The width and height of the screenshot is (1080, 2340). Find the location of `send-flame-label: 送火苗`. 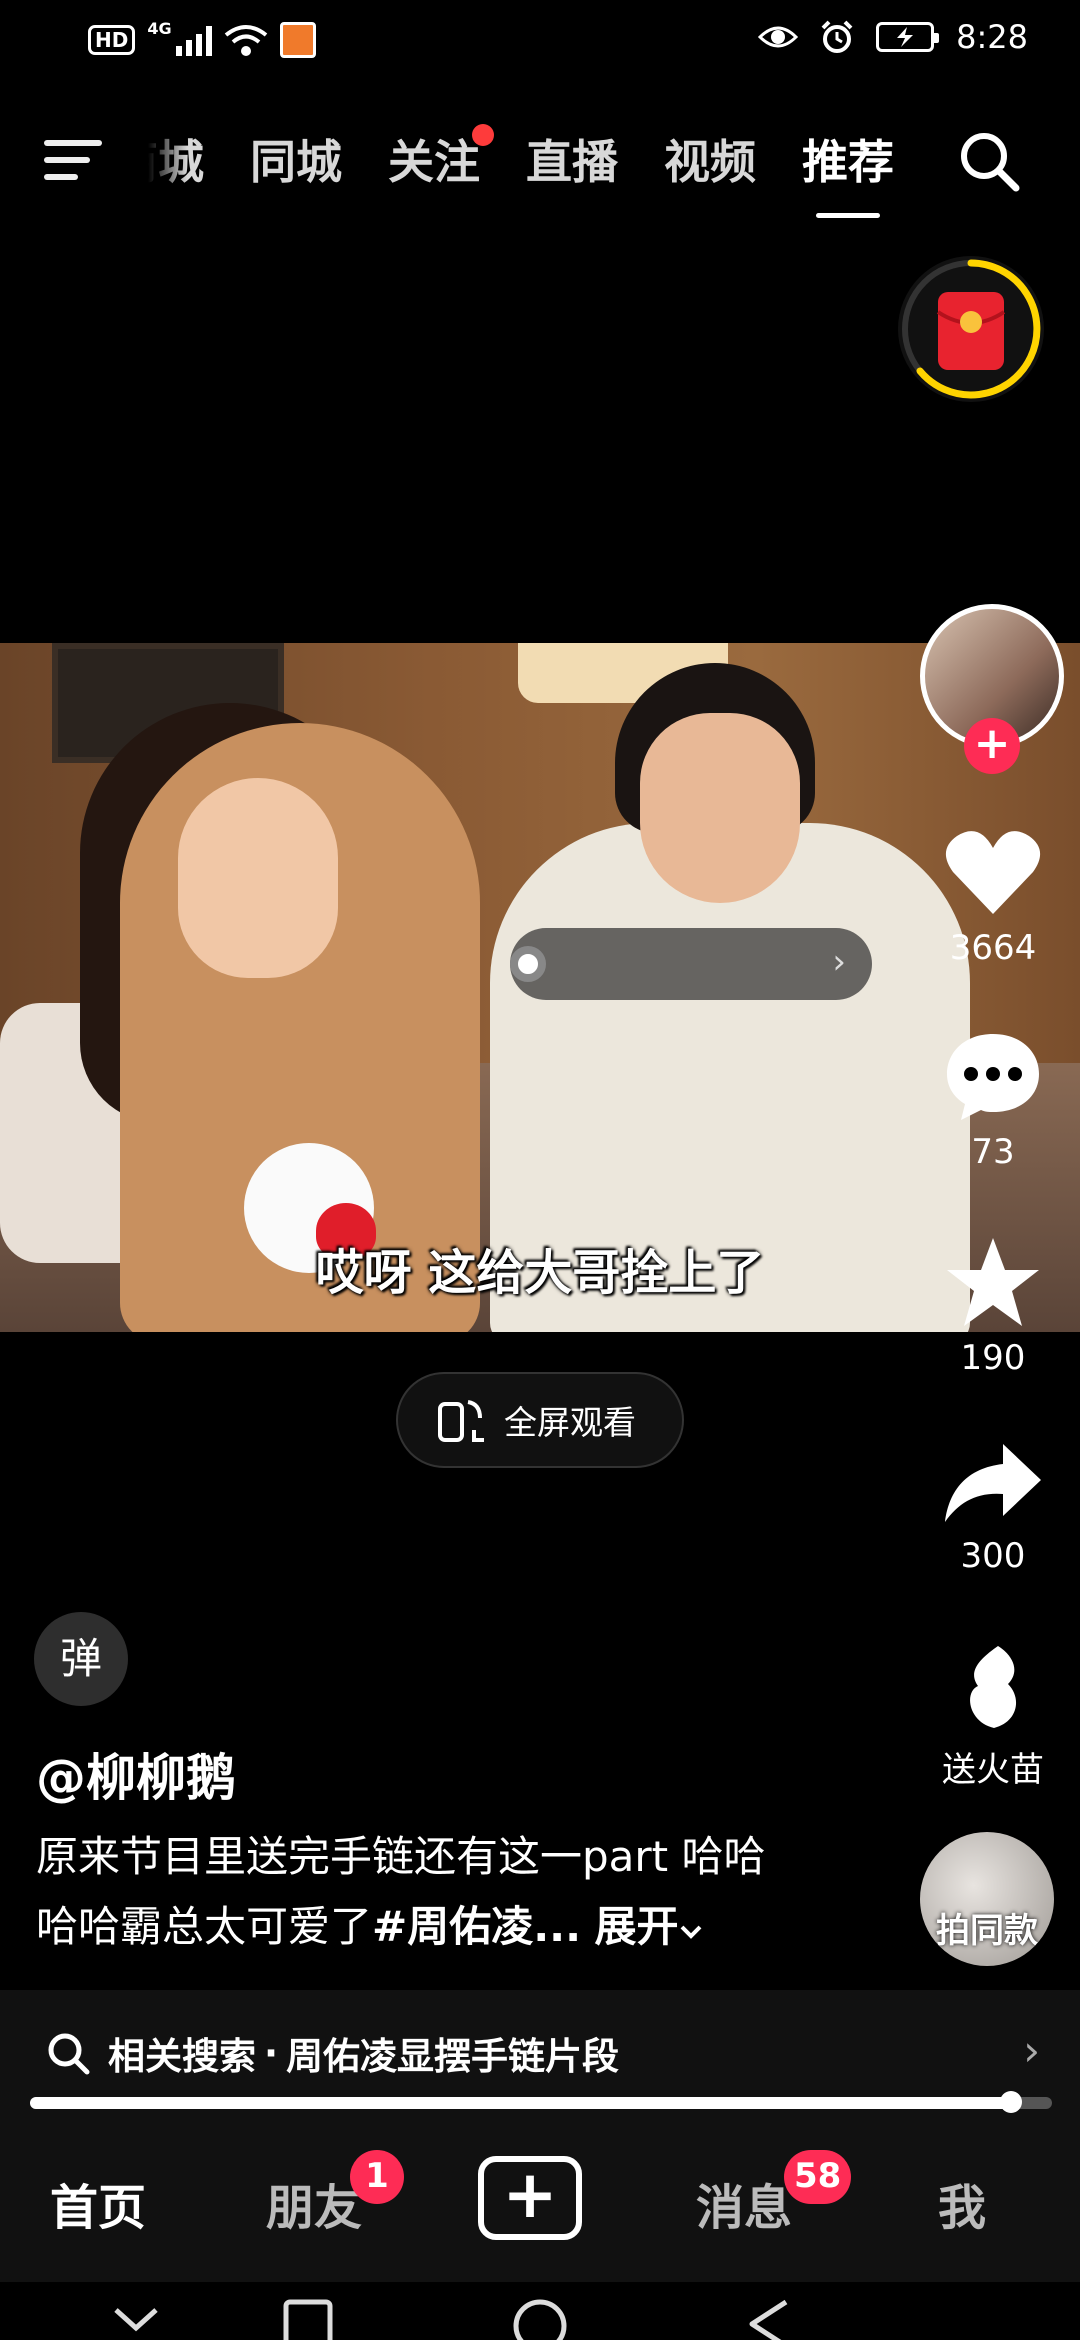

send-flame-label: 送火苗 is located at coordinates (993, 1770).